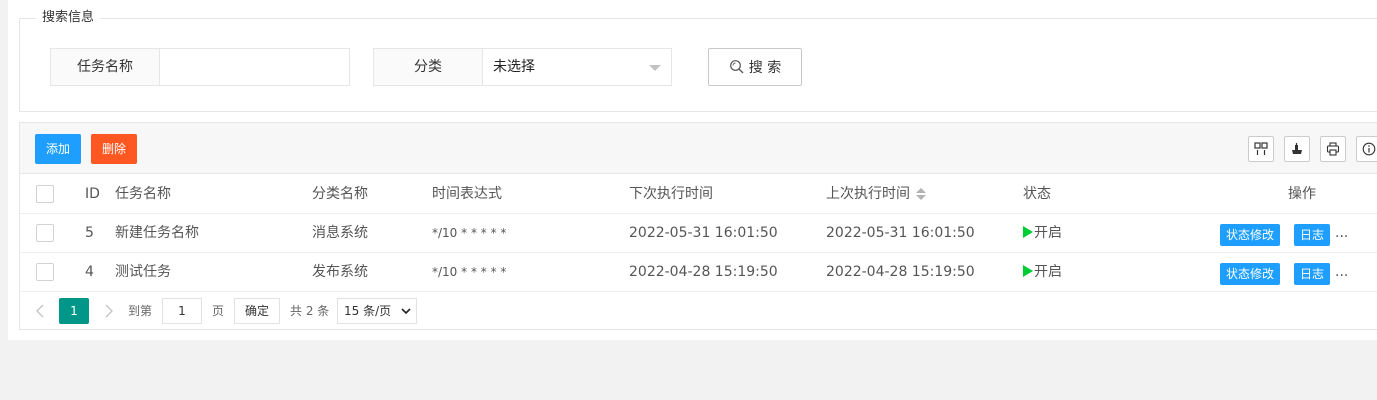 This screenshot has width=1377, height=400. What do you see at coordinates (109, 311) in the screenshot?
I see `chevron-right-icon` at bounding box center [109, 311].